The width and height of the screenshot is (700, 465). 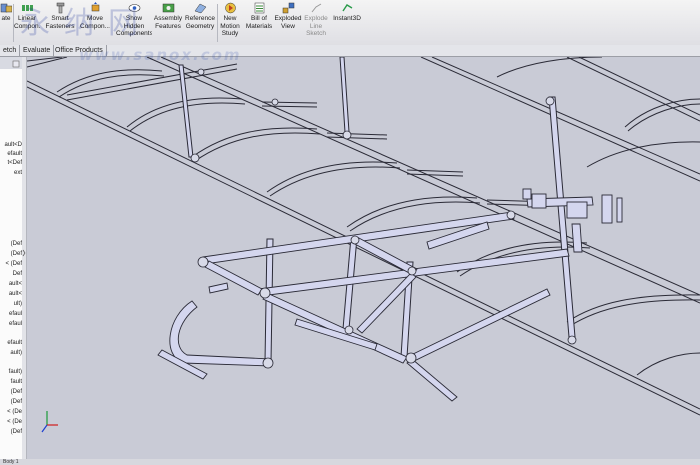 What do you see at coordinates (11, 353) in the screenshot?
I see `tree-item: ault)` at bounding box center [11, 353].